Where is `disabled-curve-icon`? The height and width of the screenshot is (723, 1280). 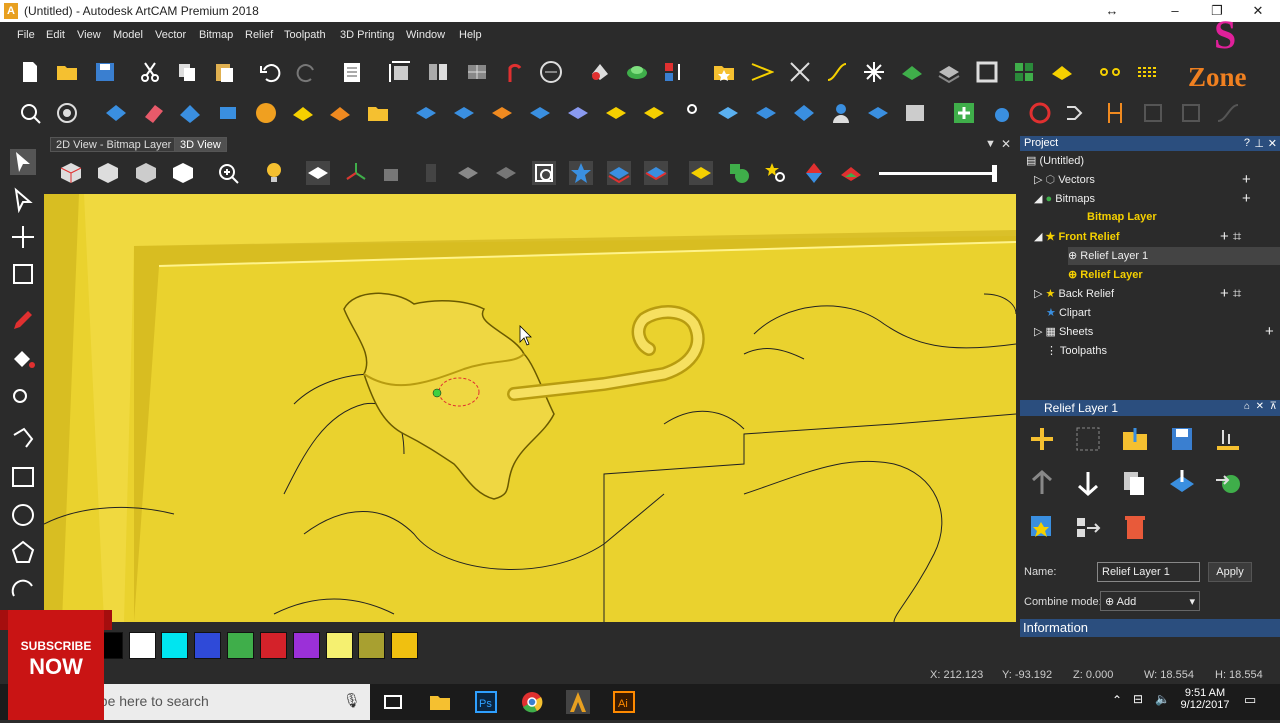 disabled-curve-icon is located at coordinates (1228, 113).